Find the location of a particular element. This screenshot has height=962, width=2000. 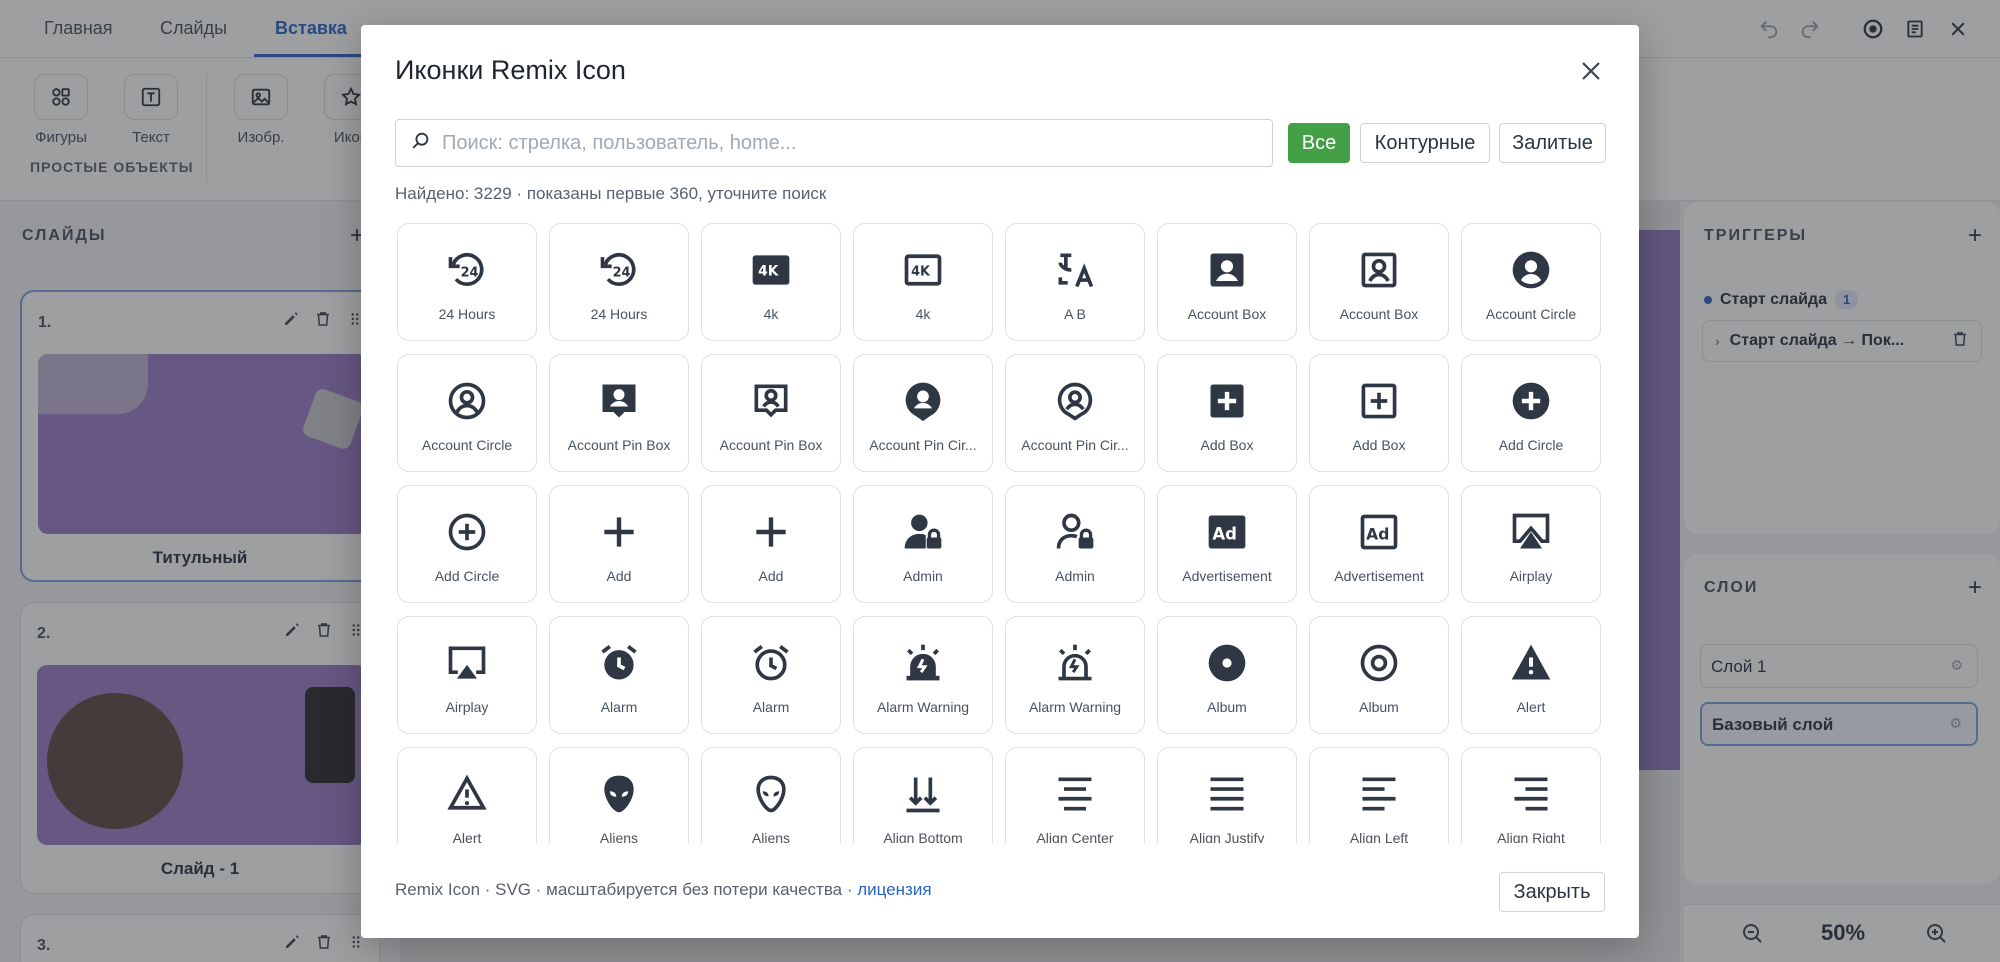

icon-tile-label: Admin is located at coordinates (1075, 576).